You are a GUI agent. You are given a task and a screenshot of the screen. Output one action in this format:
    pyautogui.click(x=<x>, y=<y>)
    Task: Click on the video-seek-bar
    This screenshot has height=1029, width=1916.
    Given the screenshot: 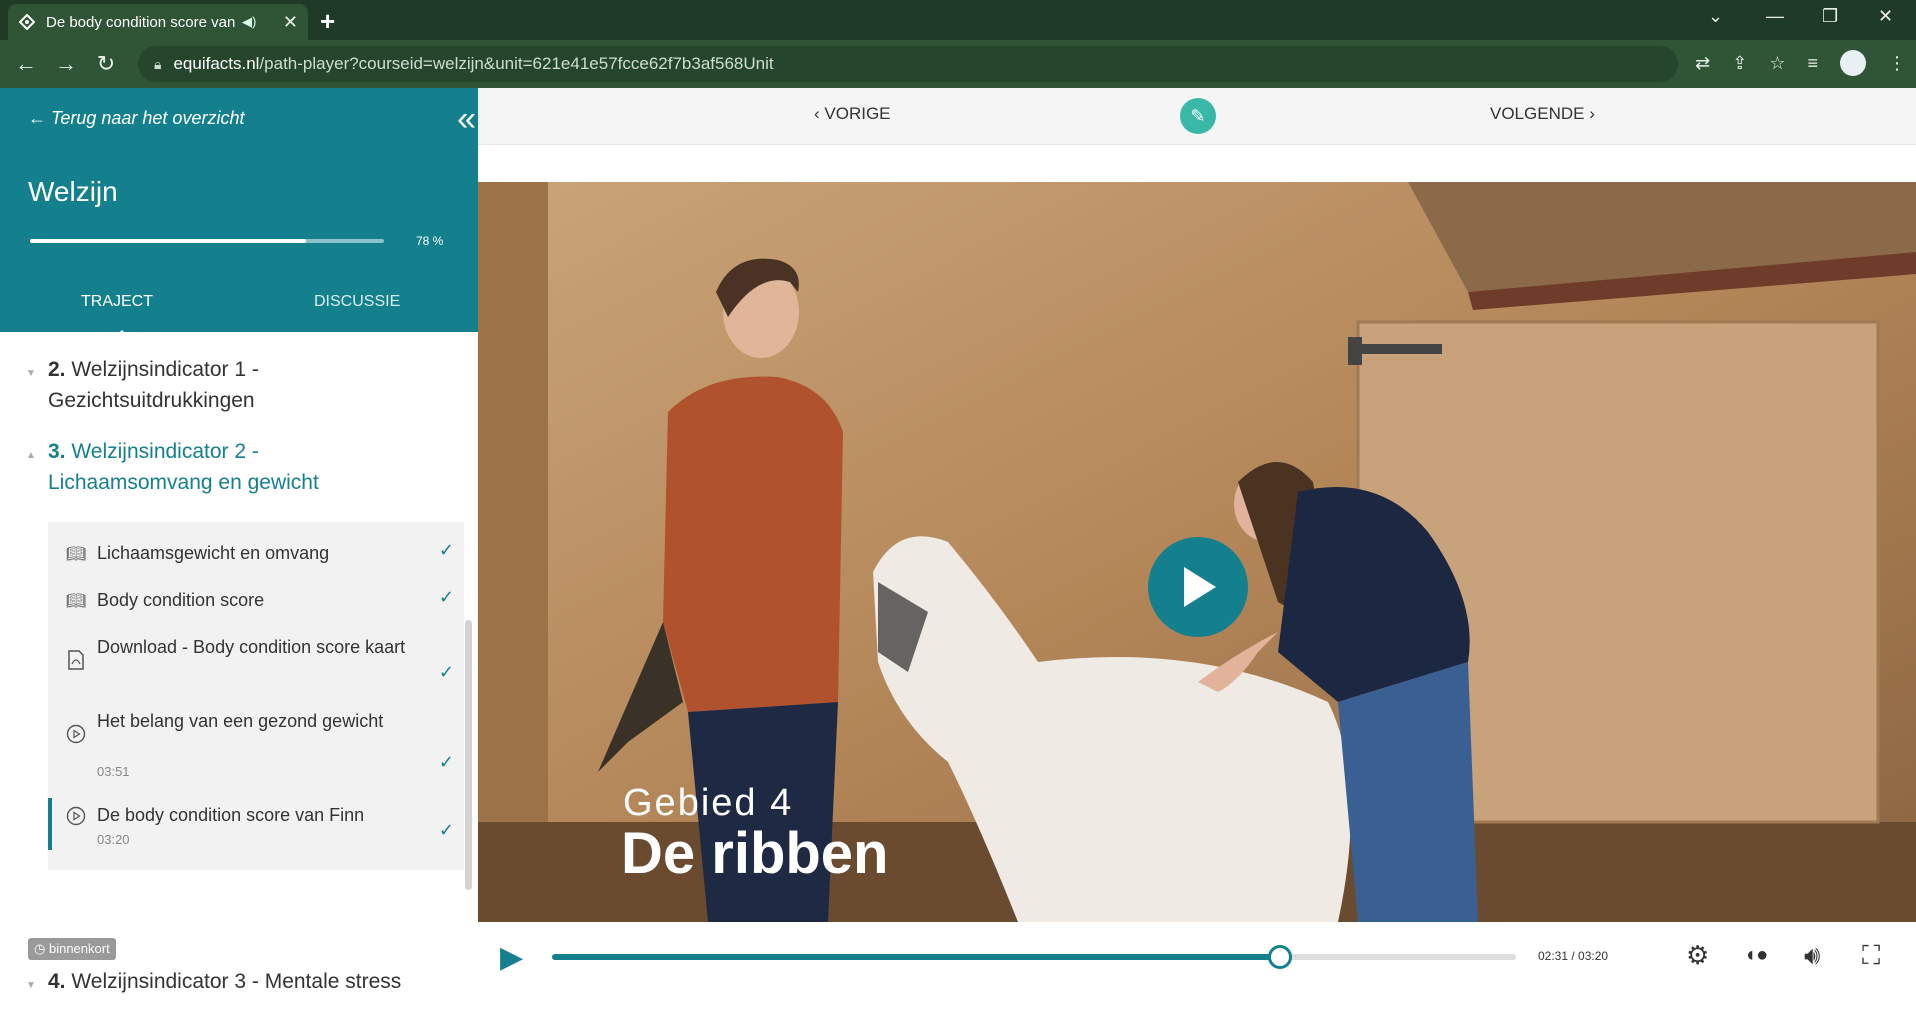 What is the action you would take?
    pyautogui.click(x=1034, y=957)
    